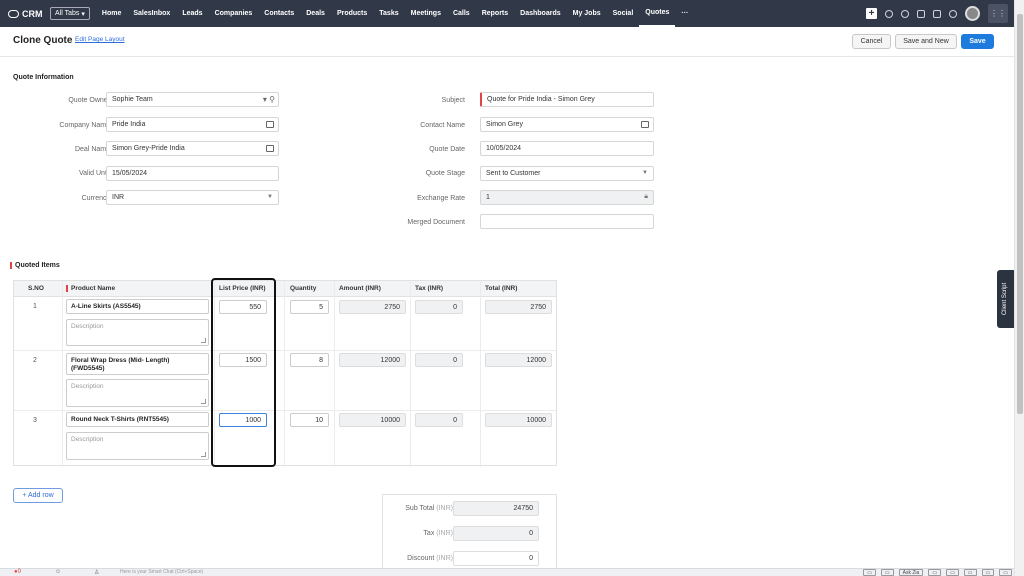  Describe the element at coordinates (461, 13) in the screenshot. I see `nav-tab-calls: Calls` at that location.